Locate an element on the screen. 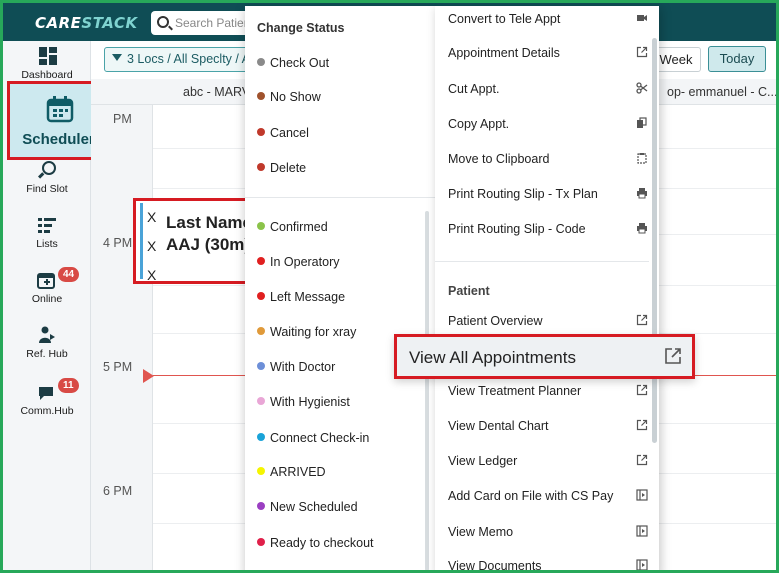  carestack-logo: CARESTACK is located at coordinates (86, 23).